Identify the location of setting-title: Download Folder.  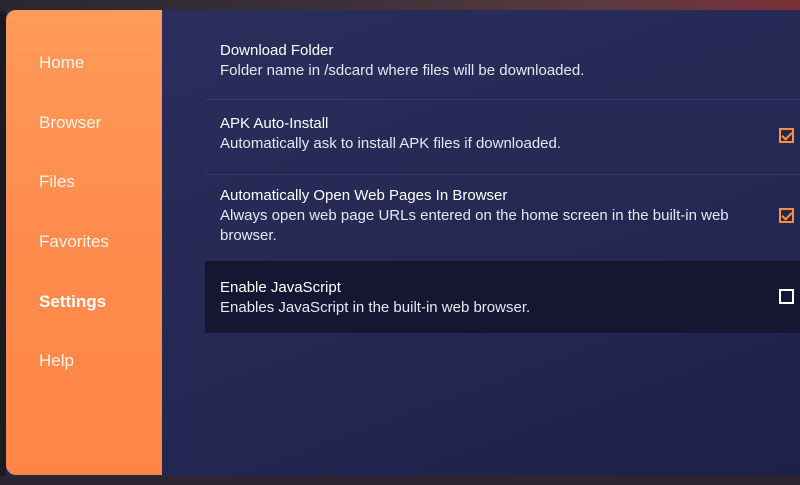
(277, 50).